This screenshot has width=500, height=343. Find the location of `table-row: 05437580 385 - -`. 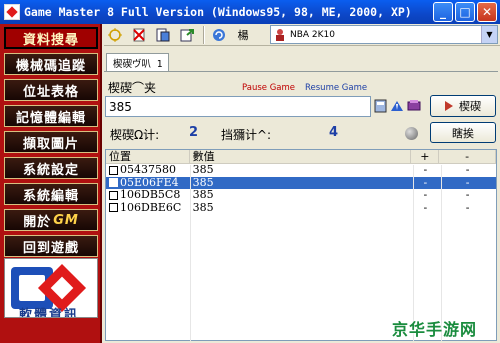

table-row: 05437580 385 - - is located at coordinates (301, 170).